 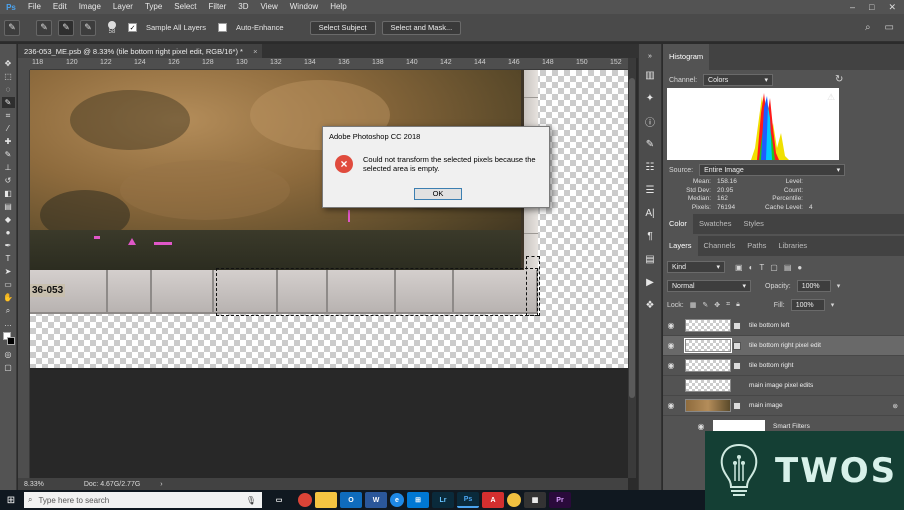 What do you see at coordinates (799, 267) in the screenshot?
I see `filter-toggle-icon: ●` at bounding box center [799, 267].